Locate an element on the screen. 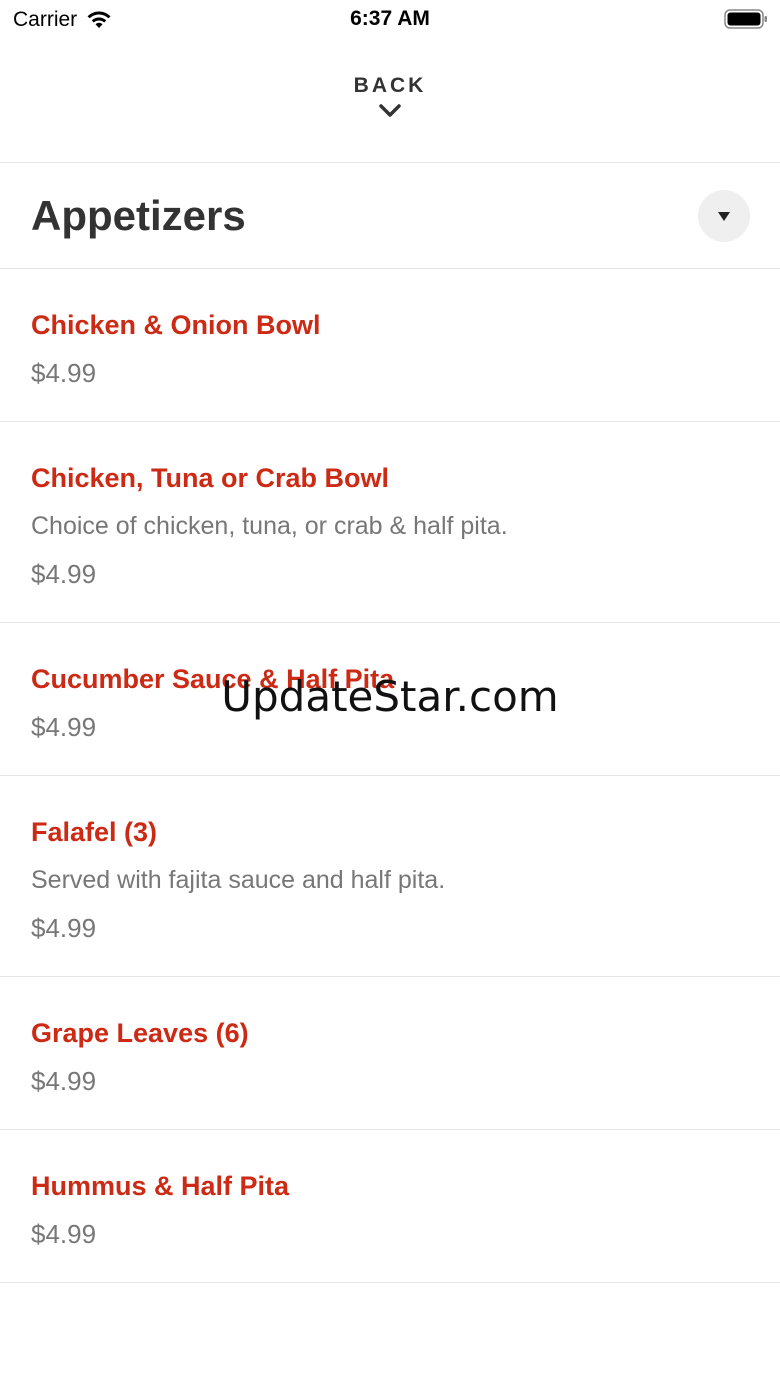 This screenshot has height=1387, width=780. item-name: Cucumber Sauce & Half Pita is located at coordinates (213, 679).